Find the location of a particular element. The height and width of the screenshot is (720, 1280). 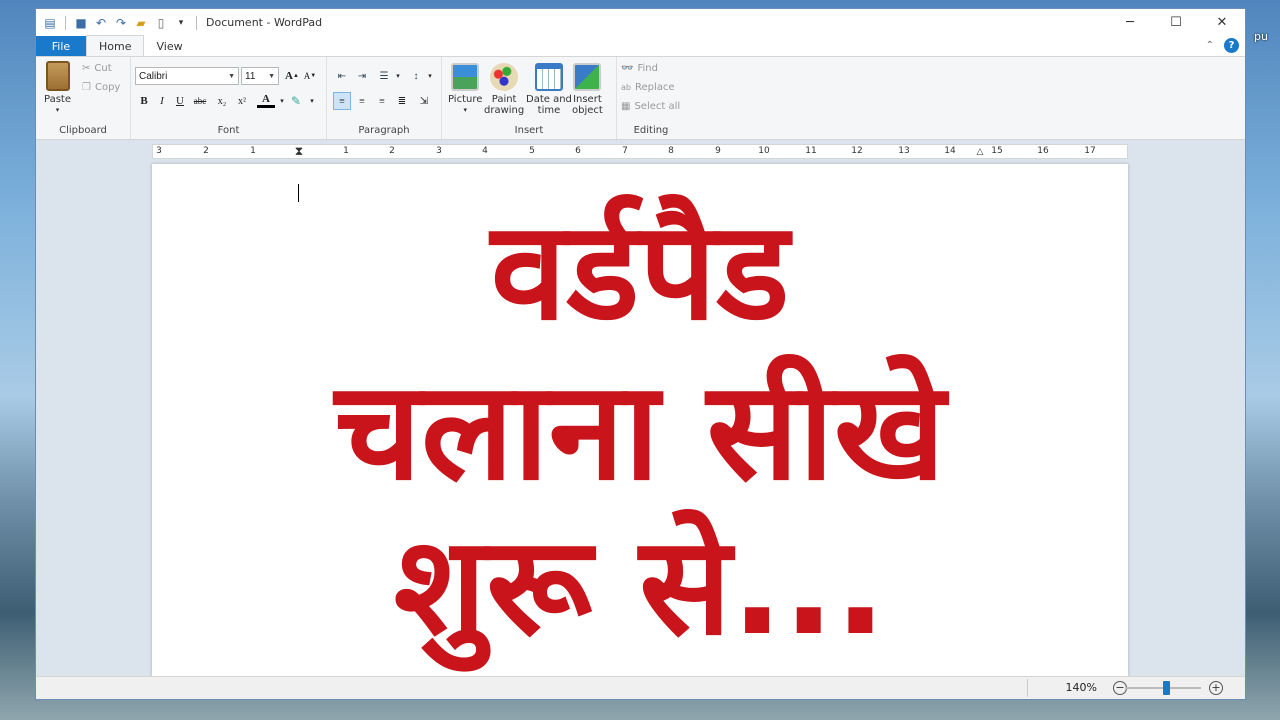

ruler-number: 3 is located at coordinates (439, 151).